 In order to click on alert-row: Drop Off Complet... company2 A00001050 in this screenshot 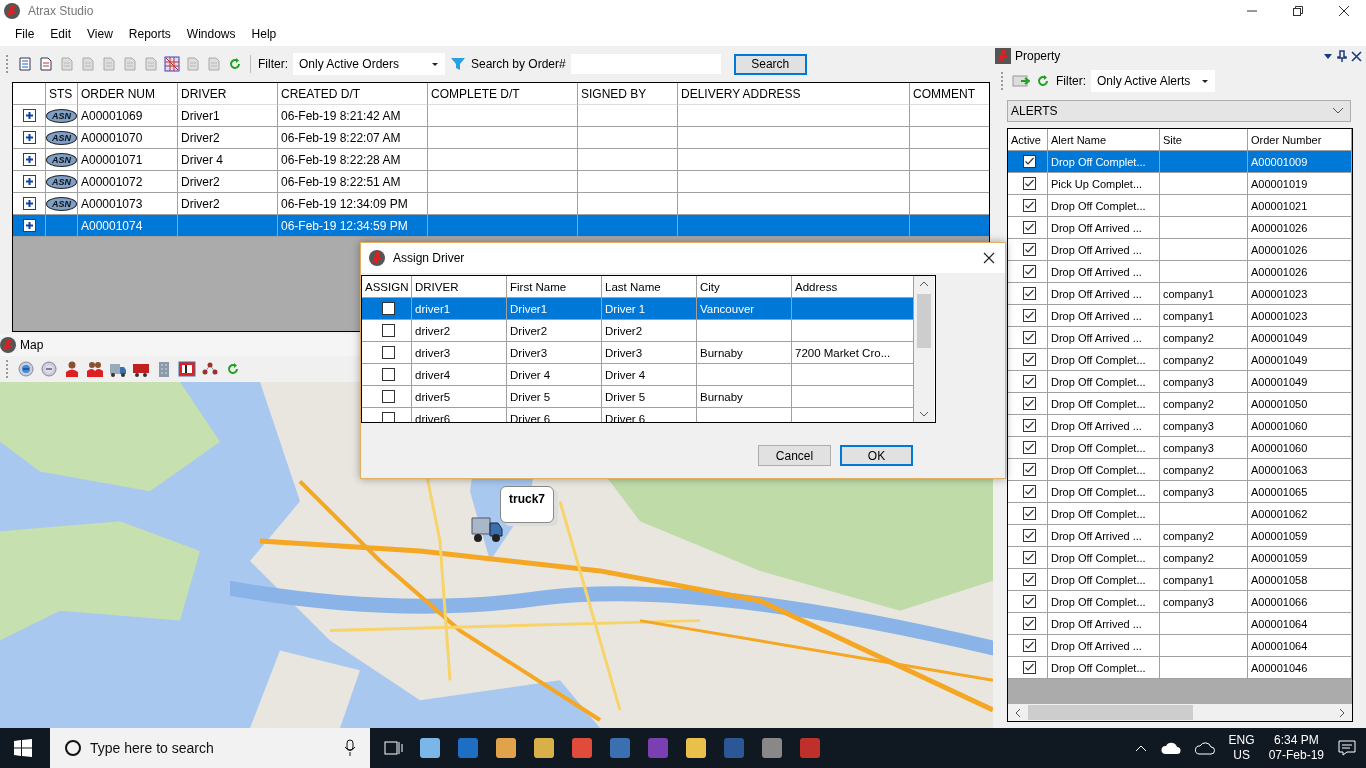, I will do `click(1180, 404)`.